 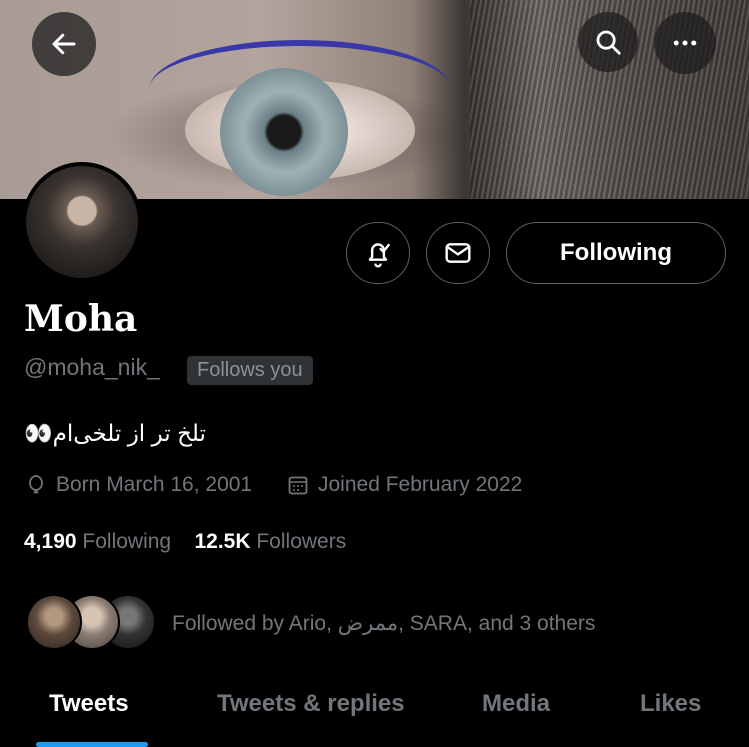 What do you see at coordinates (129, 433) in the screenshot?
I see `bio-text: تلخ تر از تلخی‌ام` at bounding box center [129, 433].